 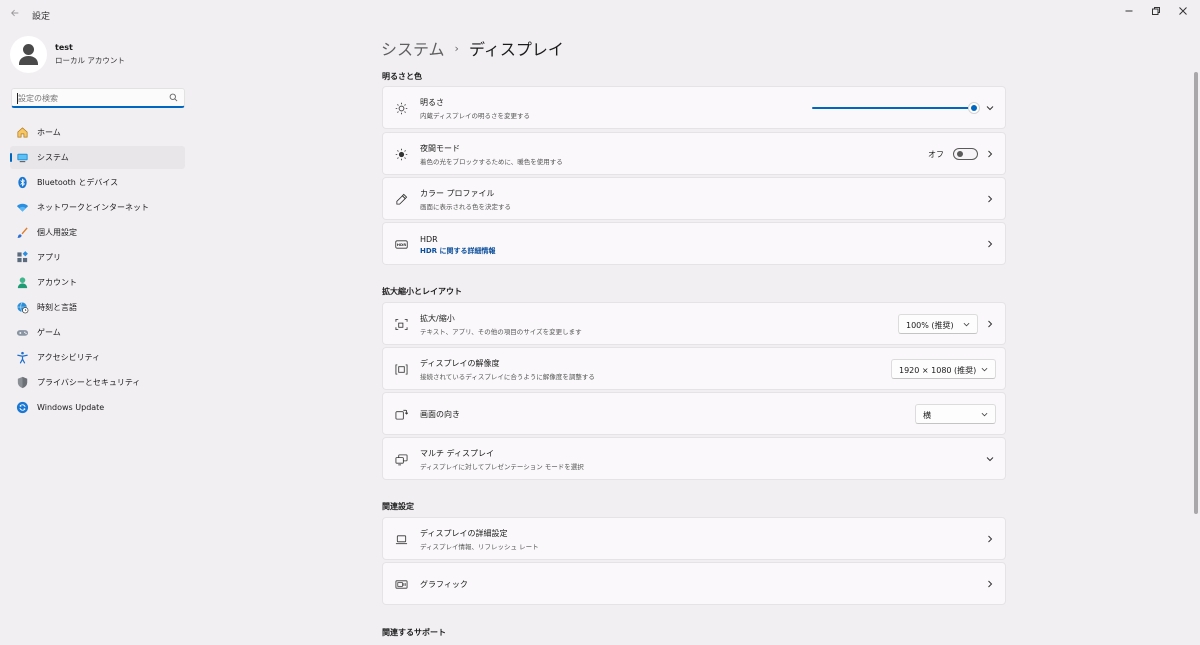 I want to click on sidebar-item-accessibility: アクセシビリティ, so click(x=97, y=357).